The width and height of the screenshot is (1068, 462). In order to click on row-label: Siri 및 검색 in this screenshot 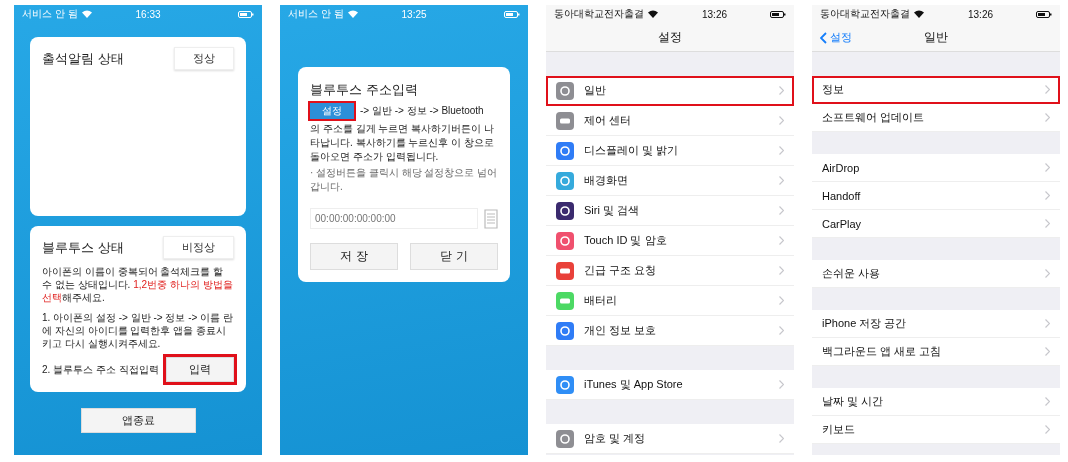, I will do `click(612, 210)`.